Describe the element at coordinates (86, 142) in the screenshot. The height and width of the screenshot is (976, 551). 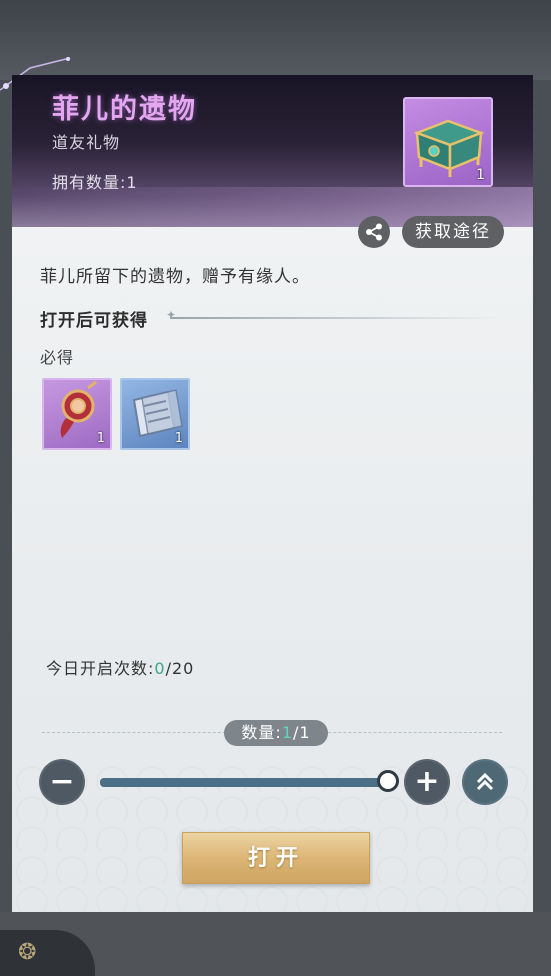
I see `item-type: 道友礼物` at that location.